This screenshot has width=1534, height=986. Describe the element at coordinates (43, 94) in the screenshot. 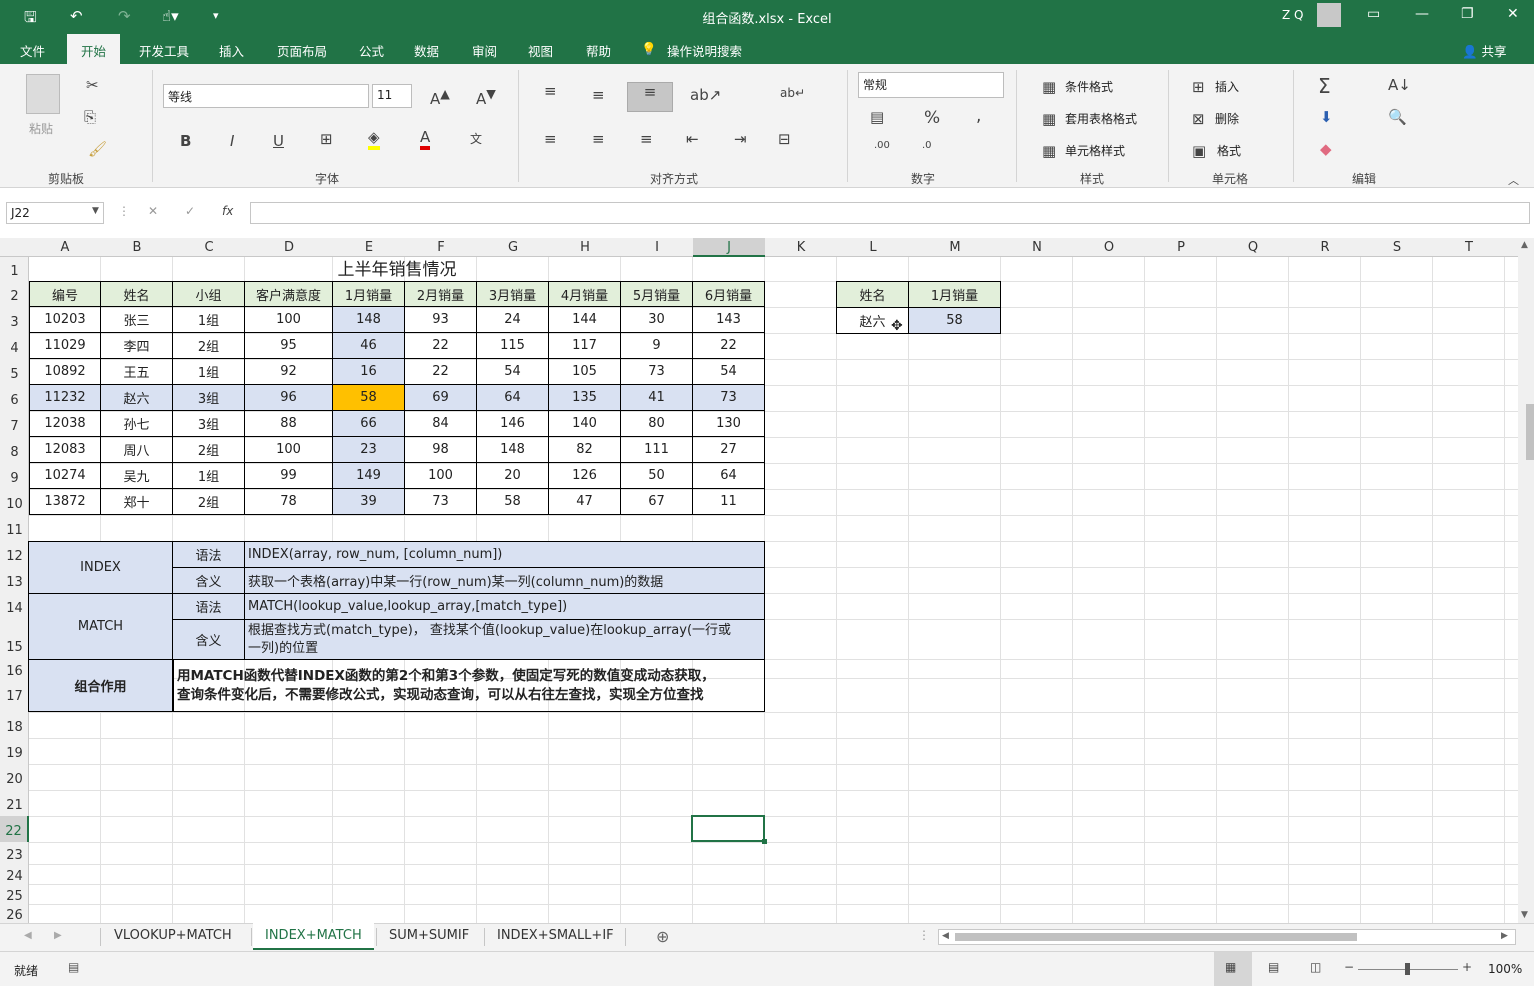

I see `paste-icon` at that location.